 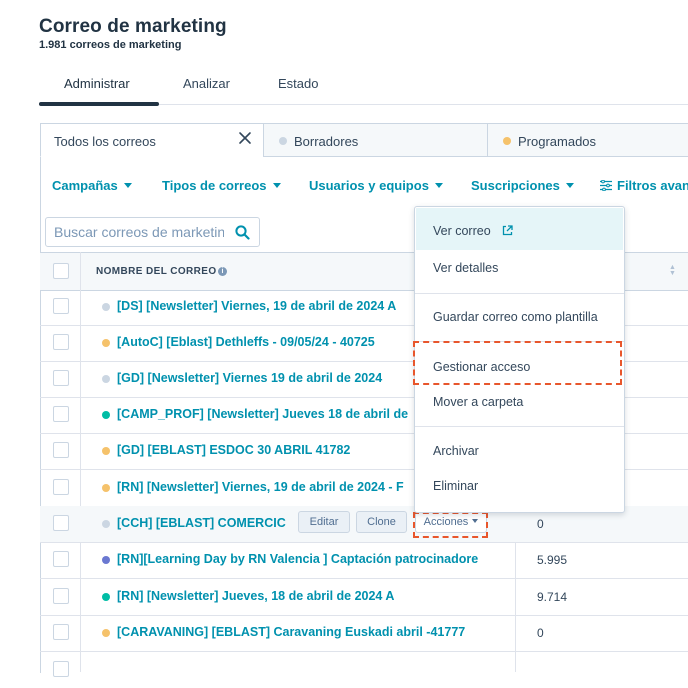 I want to click on filter-users-teams: Usuarios y equipos, so click(x=376, y=185).